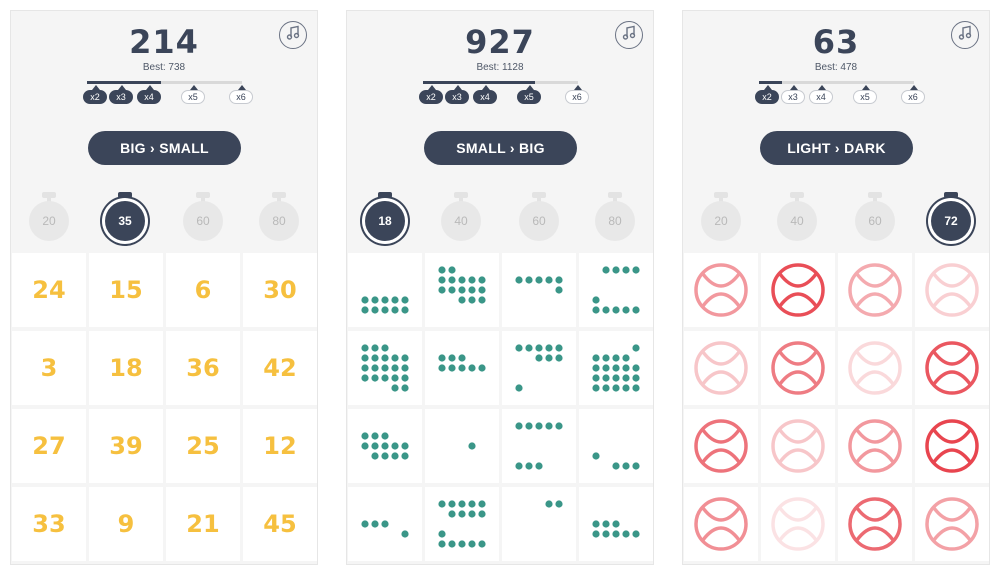 This screenshot has height=571, width=1000. I want to click on mode-button: BIG › SMALL, so click(164, 148).